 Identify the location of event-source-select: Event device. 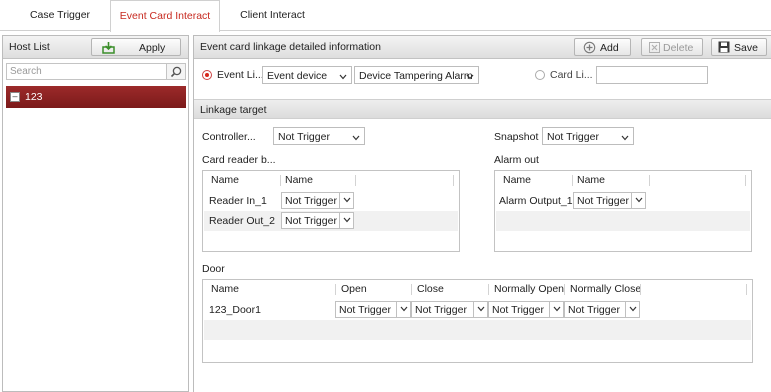
(307, 75).